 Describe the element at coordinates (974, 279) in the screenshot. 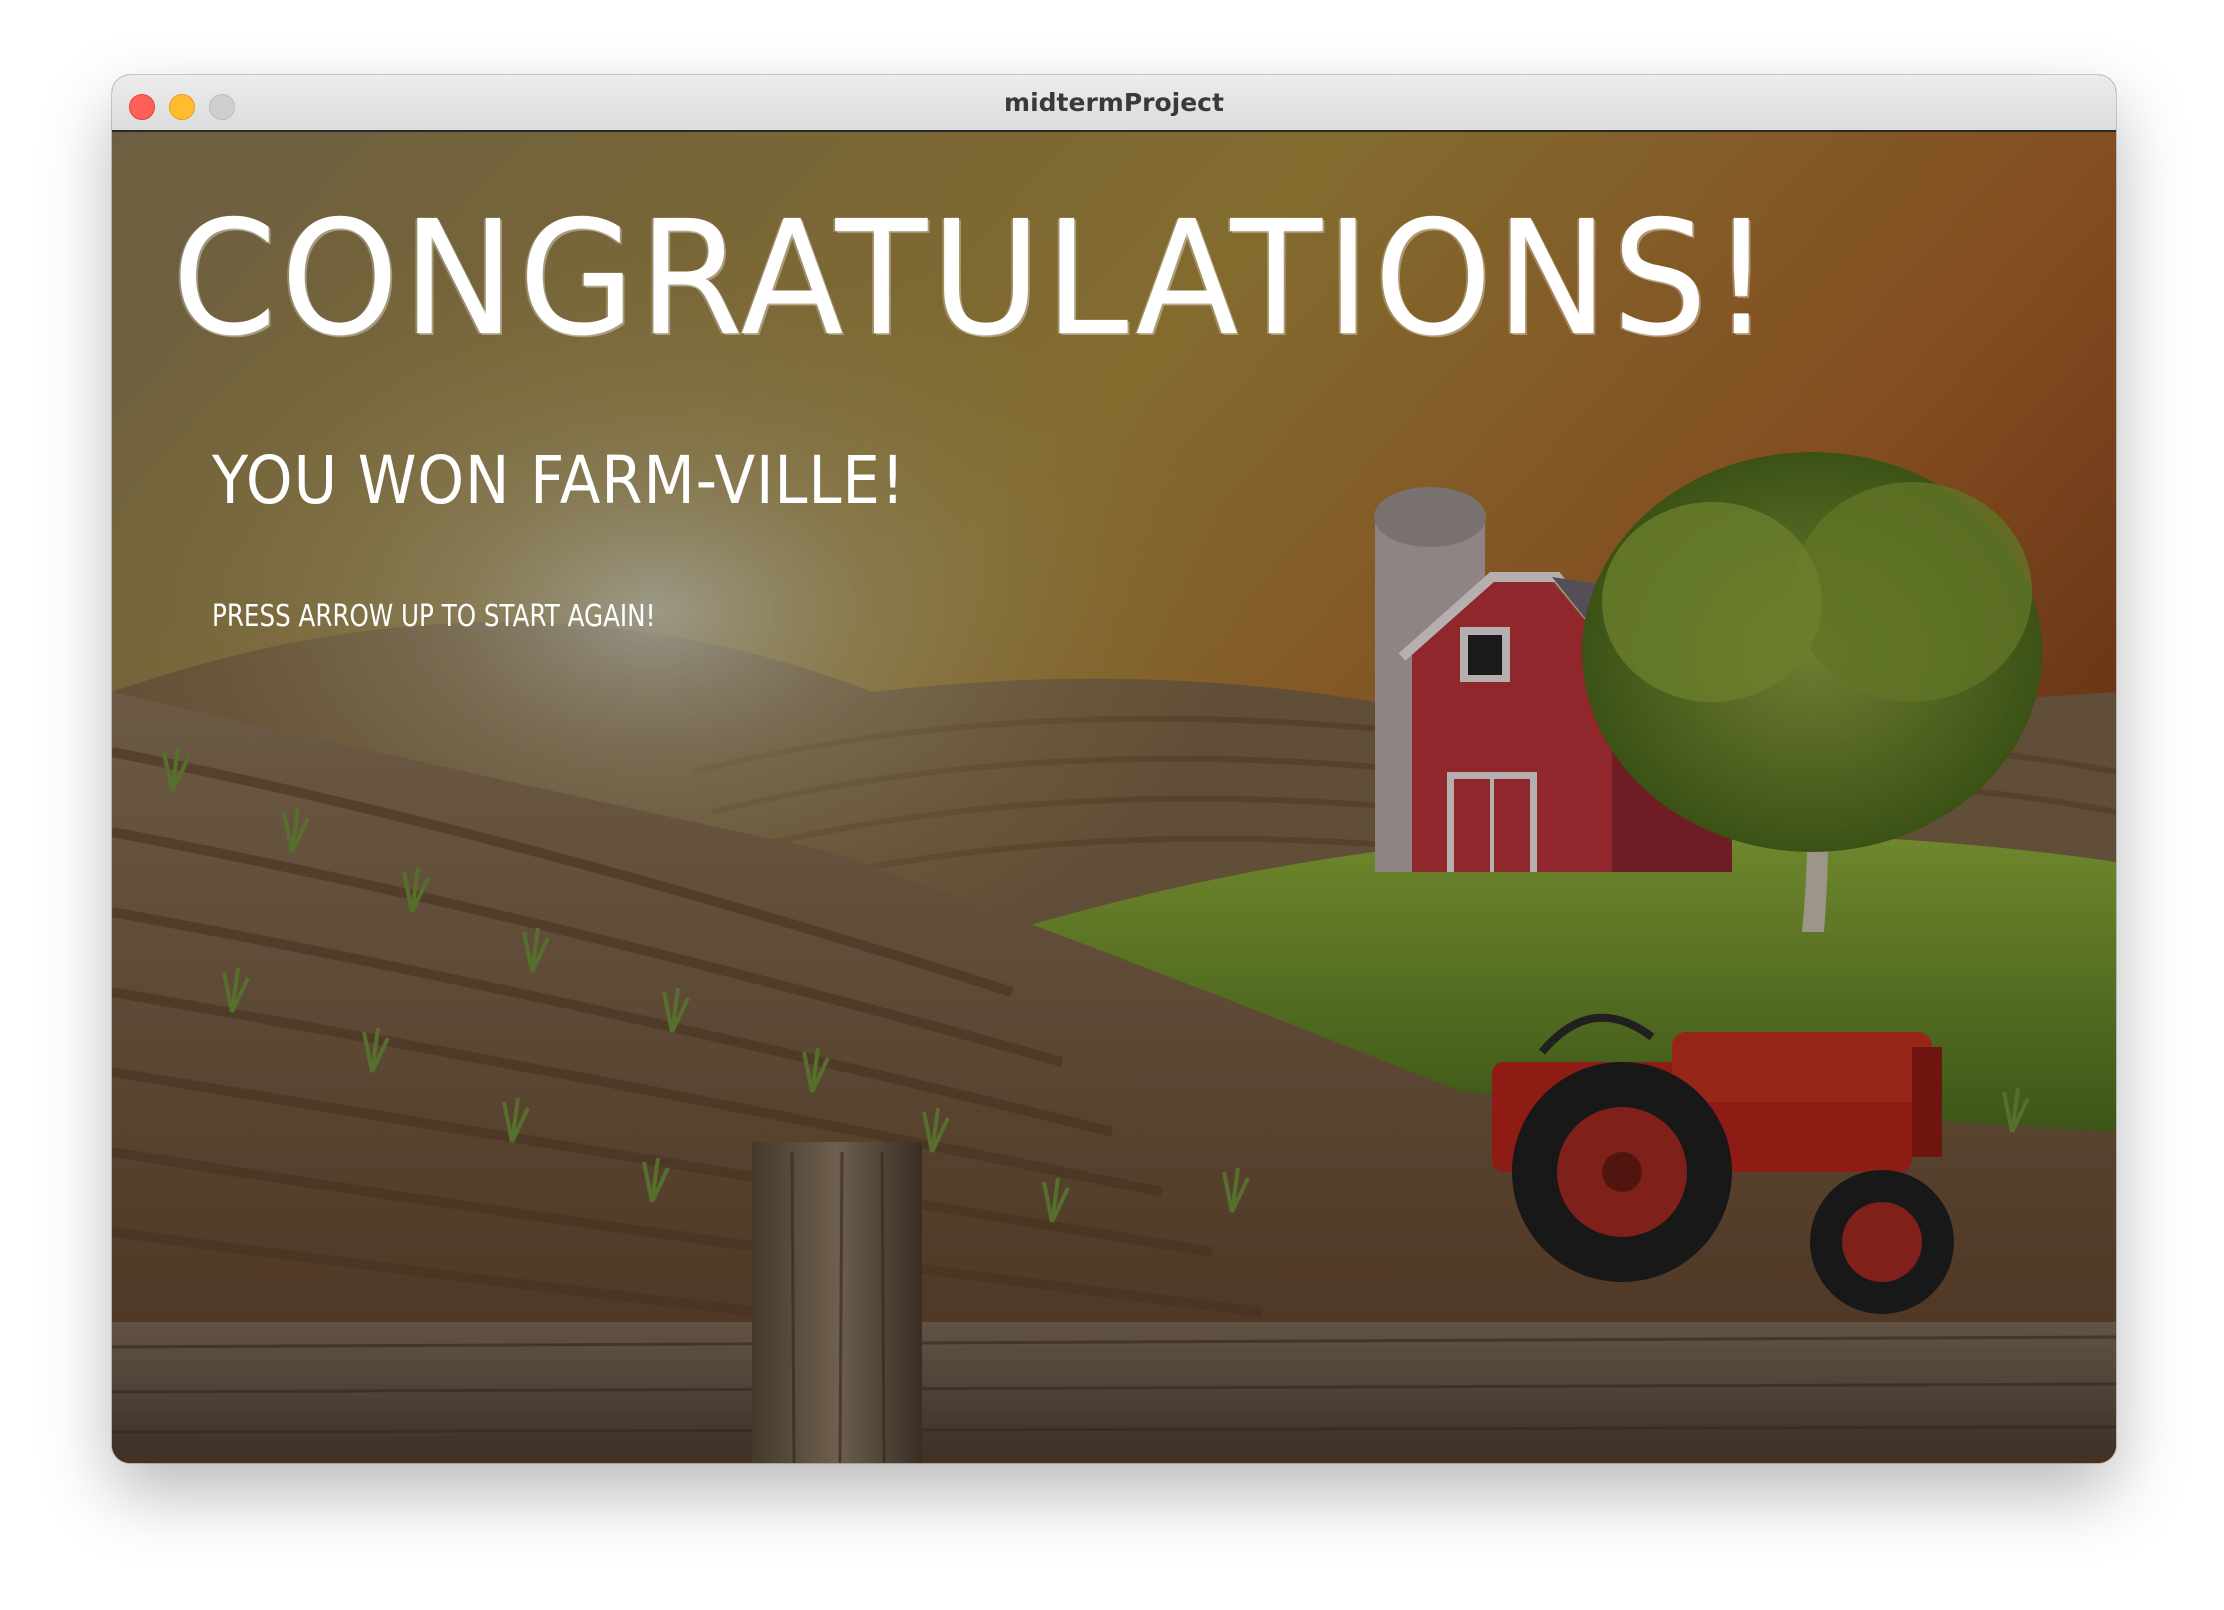

I see `congratulations-heading: CONGRATULATIONS!` at that location.